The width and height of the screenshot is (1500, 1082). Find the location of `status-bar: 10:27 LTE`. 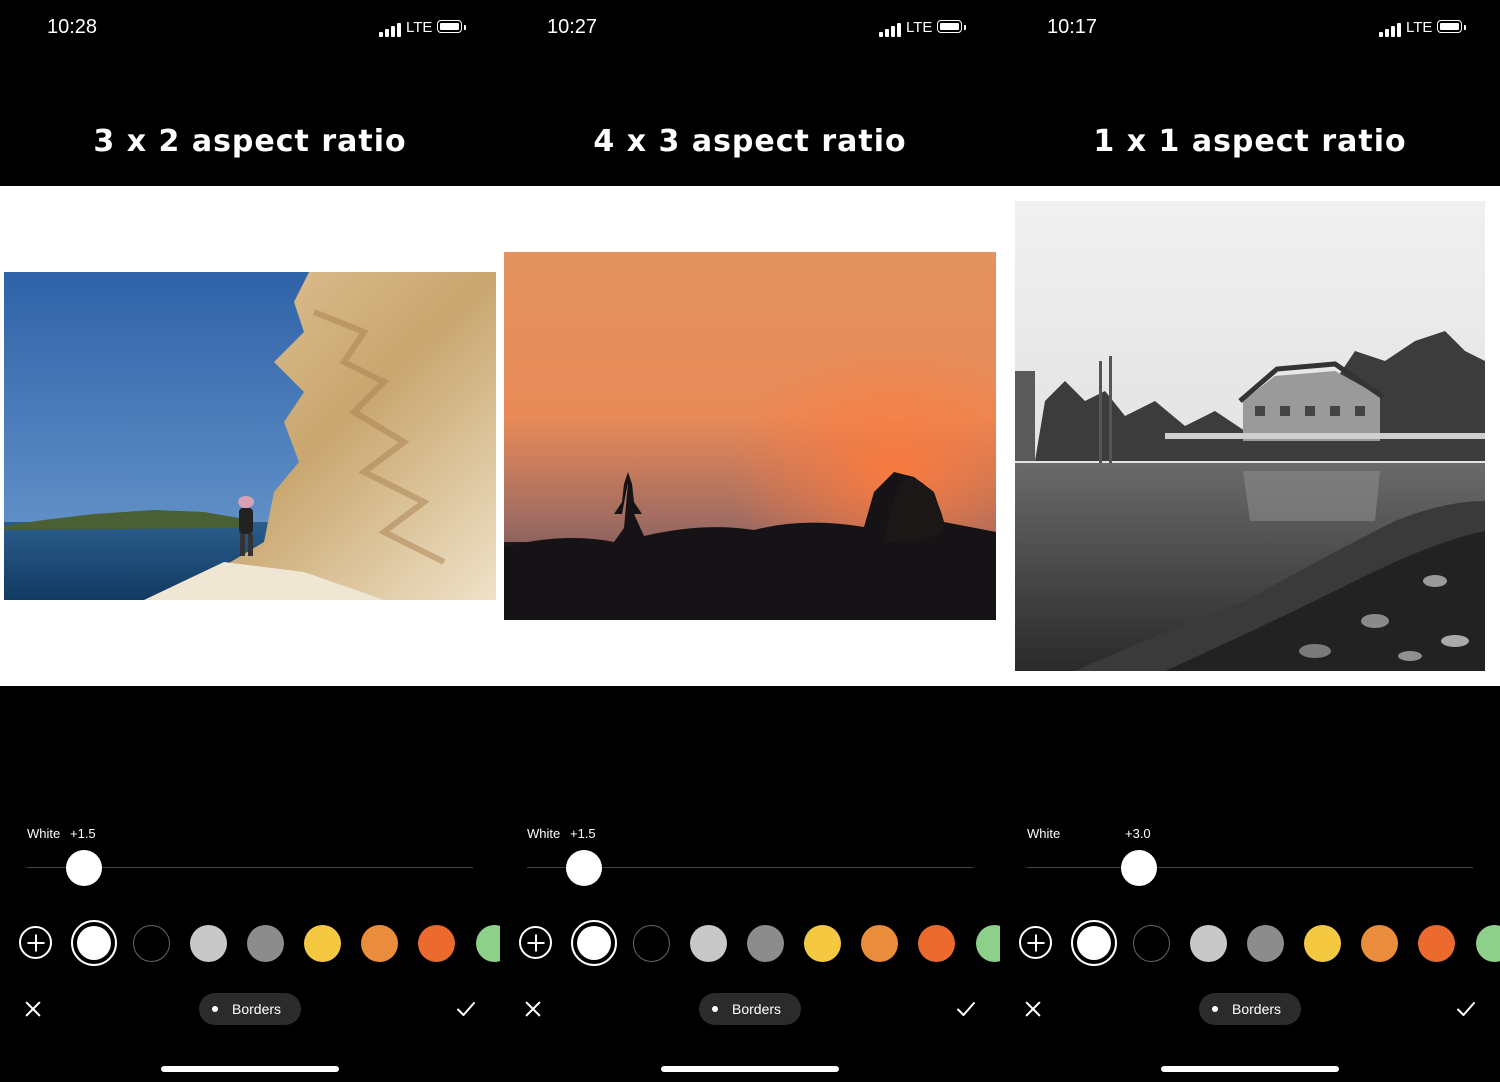

status-bar: 10:27 LTE is located at coordinates (750, 29).